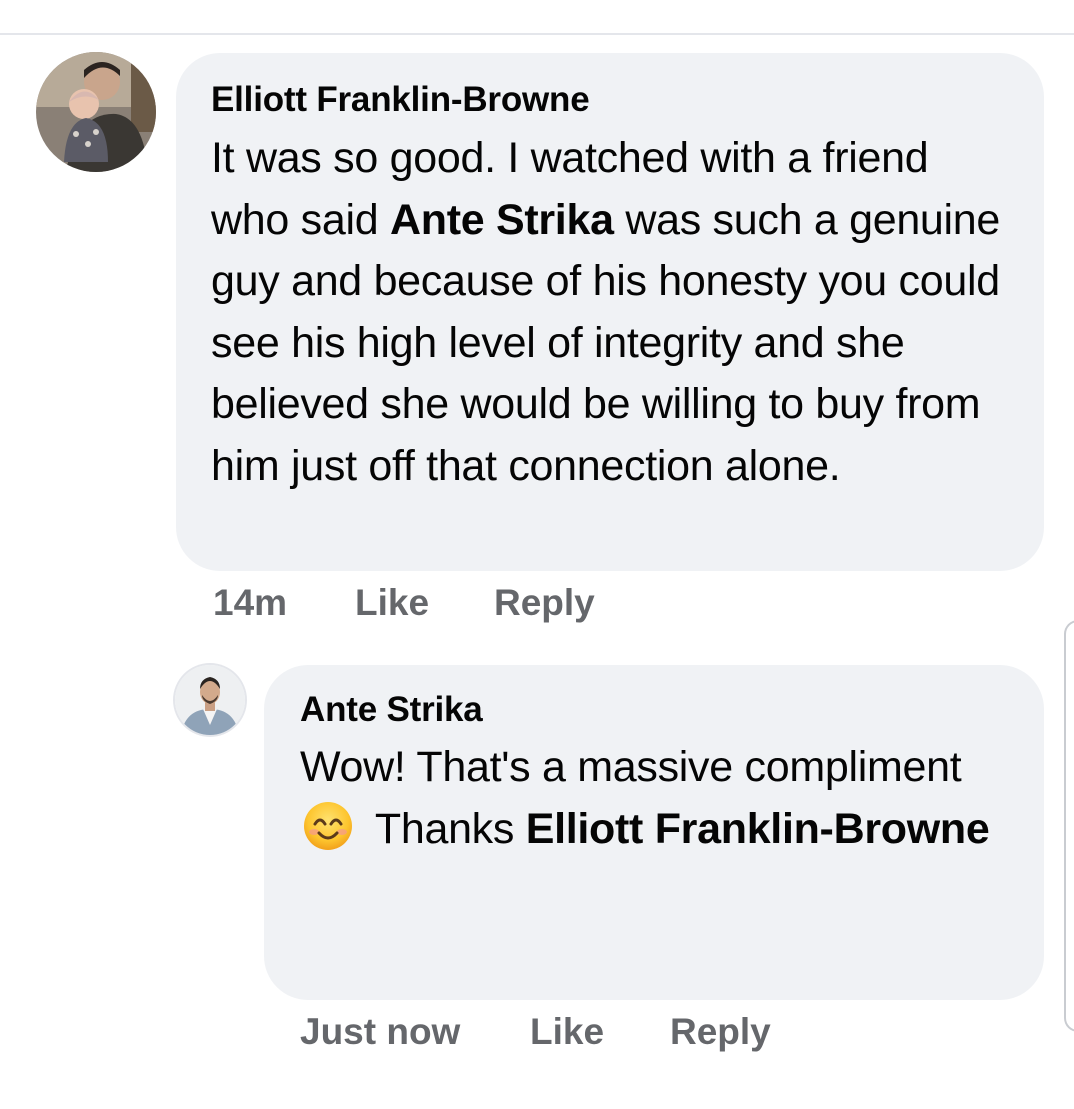  I want to click on scrollbar, so click(1069, 826).